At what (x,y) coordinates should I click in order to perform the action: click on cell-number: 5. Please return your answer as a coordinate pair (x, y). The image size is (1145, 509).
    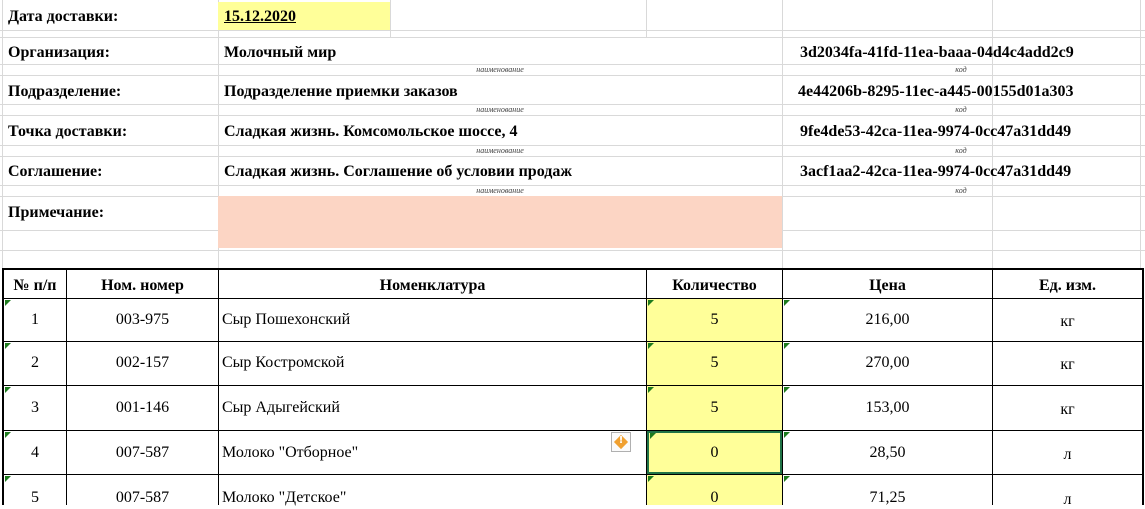
    Looking at the image, I should click on (35, 498).